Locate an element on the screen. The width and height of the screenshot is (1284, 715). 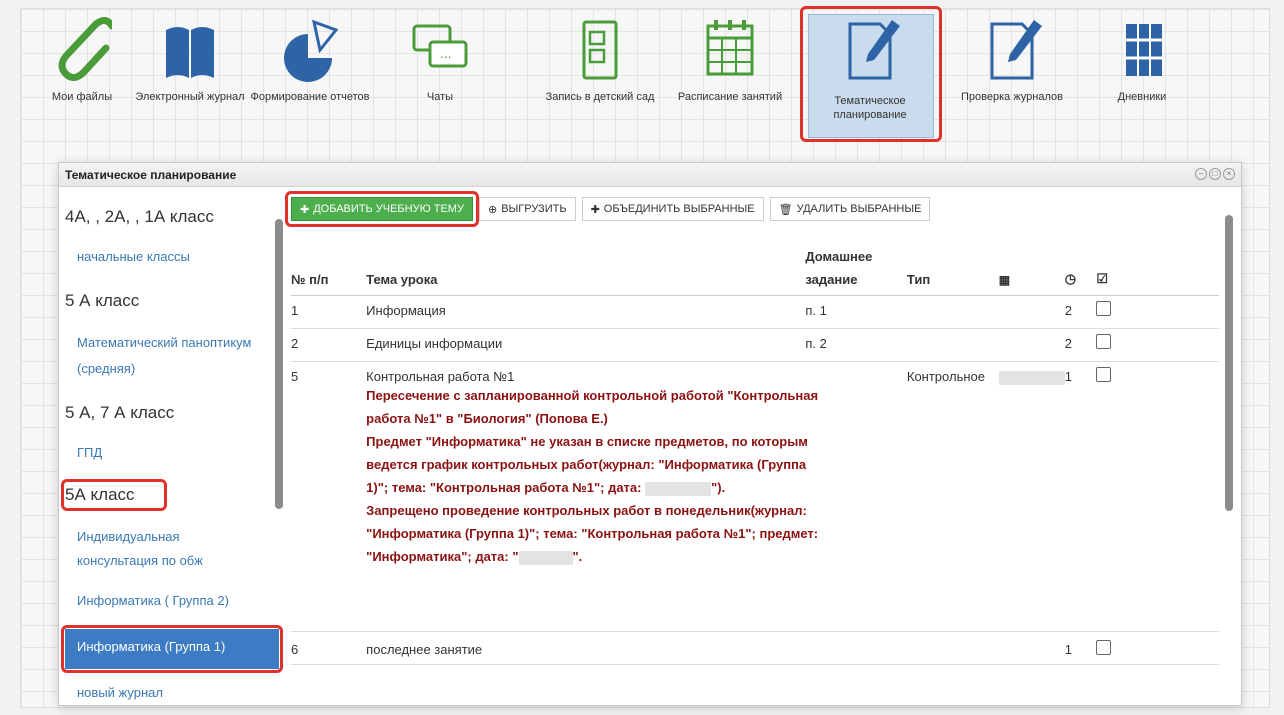
tile-label: Запись в детский сад is located at coordinates (600, 97).